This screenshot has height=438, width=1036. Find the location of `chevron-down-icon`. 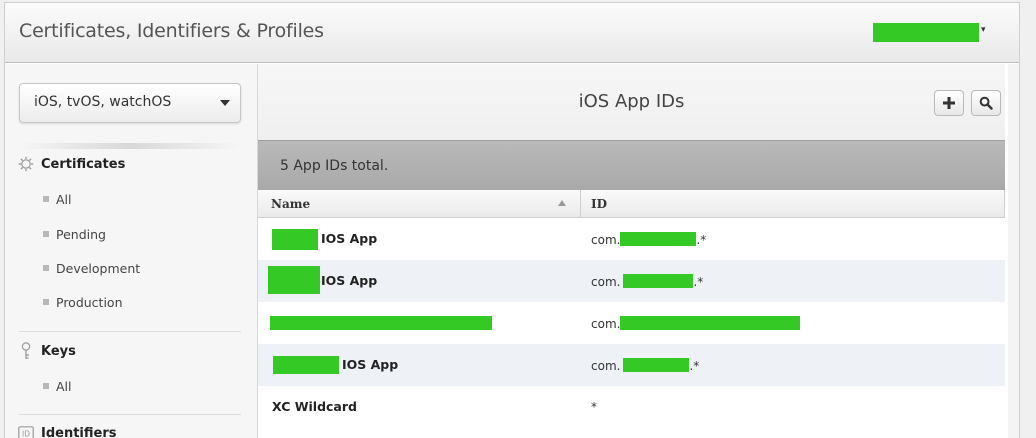

chevron-down-icon is located at coordinates (225, 103).